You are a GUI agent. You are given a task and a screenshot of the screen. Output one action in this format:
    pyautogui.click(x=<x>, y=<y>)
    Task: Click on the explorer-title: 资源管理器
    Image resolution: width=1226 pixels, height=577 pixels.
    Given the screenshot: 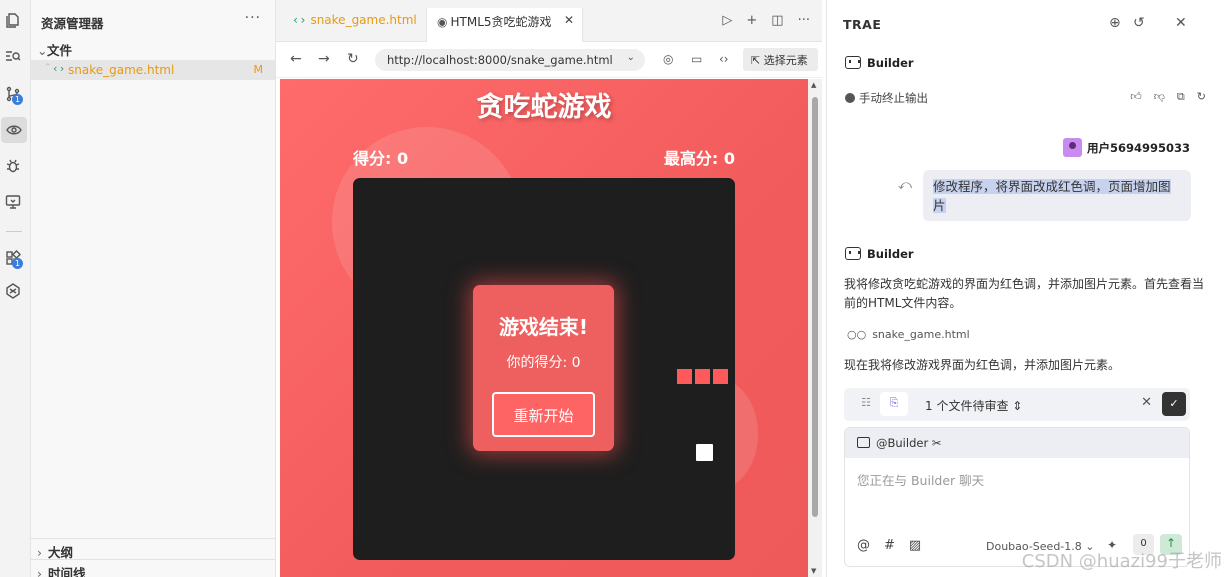 What is the action you would take?
    pyautogui.click(x=72, y=23)
    